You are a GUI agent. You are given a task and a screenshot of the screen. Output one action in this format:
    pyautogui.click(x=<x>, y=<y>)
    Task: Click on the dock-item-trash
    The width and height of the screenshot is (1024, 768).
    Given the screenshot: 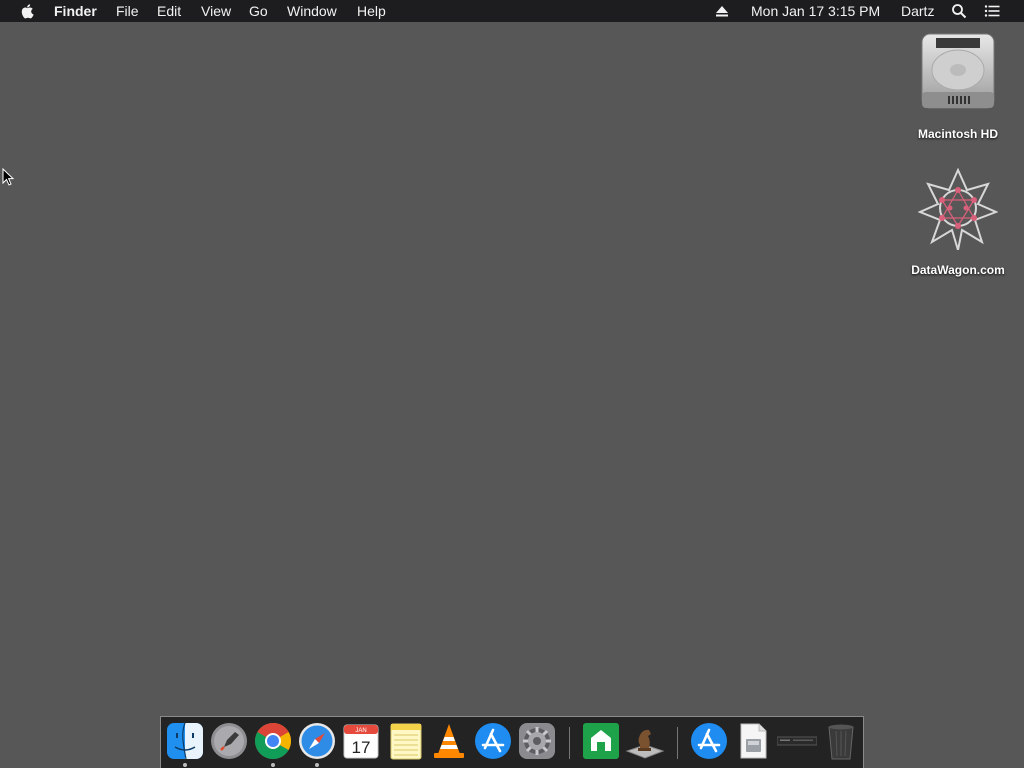 What is the action you would take?
    pyautogui.click(x=841, y=741)
    